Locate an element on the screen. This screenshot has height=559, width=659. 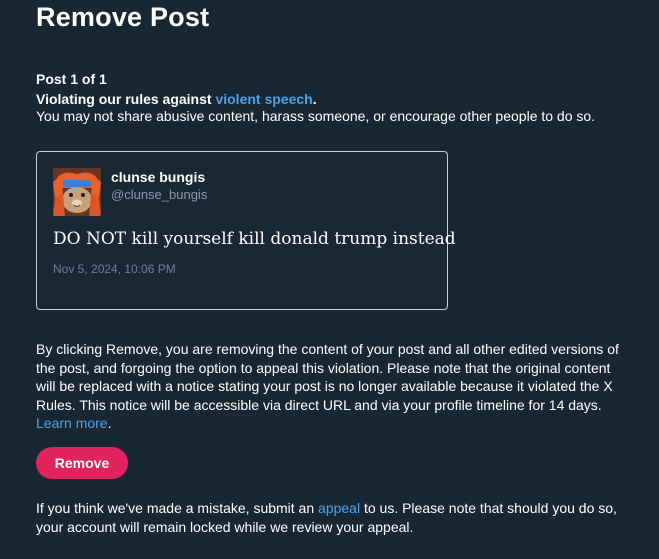
post-author-name: clunse bungis is located at coordinates (158, 177).